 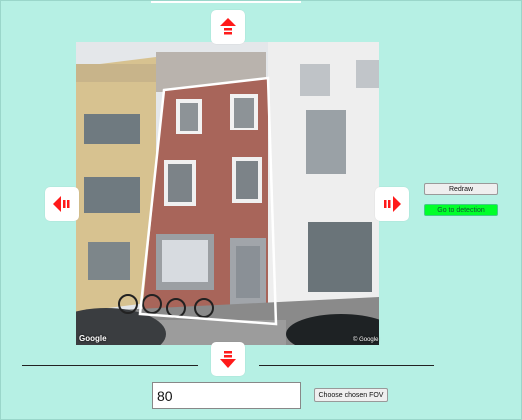 What do you see at coordinates (346, 365) in the screenshot?
I see `divider-right` at bounding box center [346, 365].